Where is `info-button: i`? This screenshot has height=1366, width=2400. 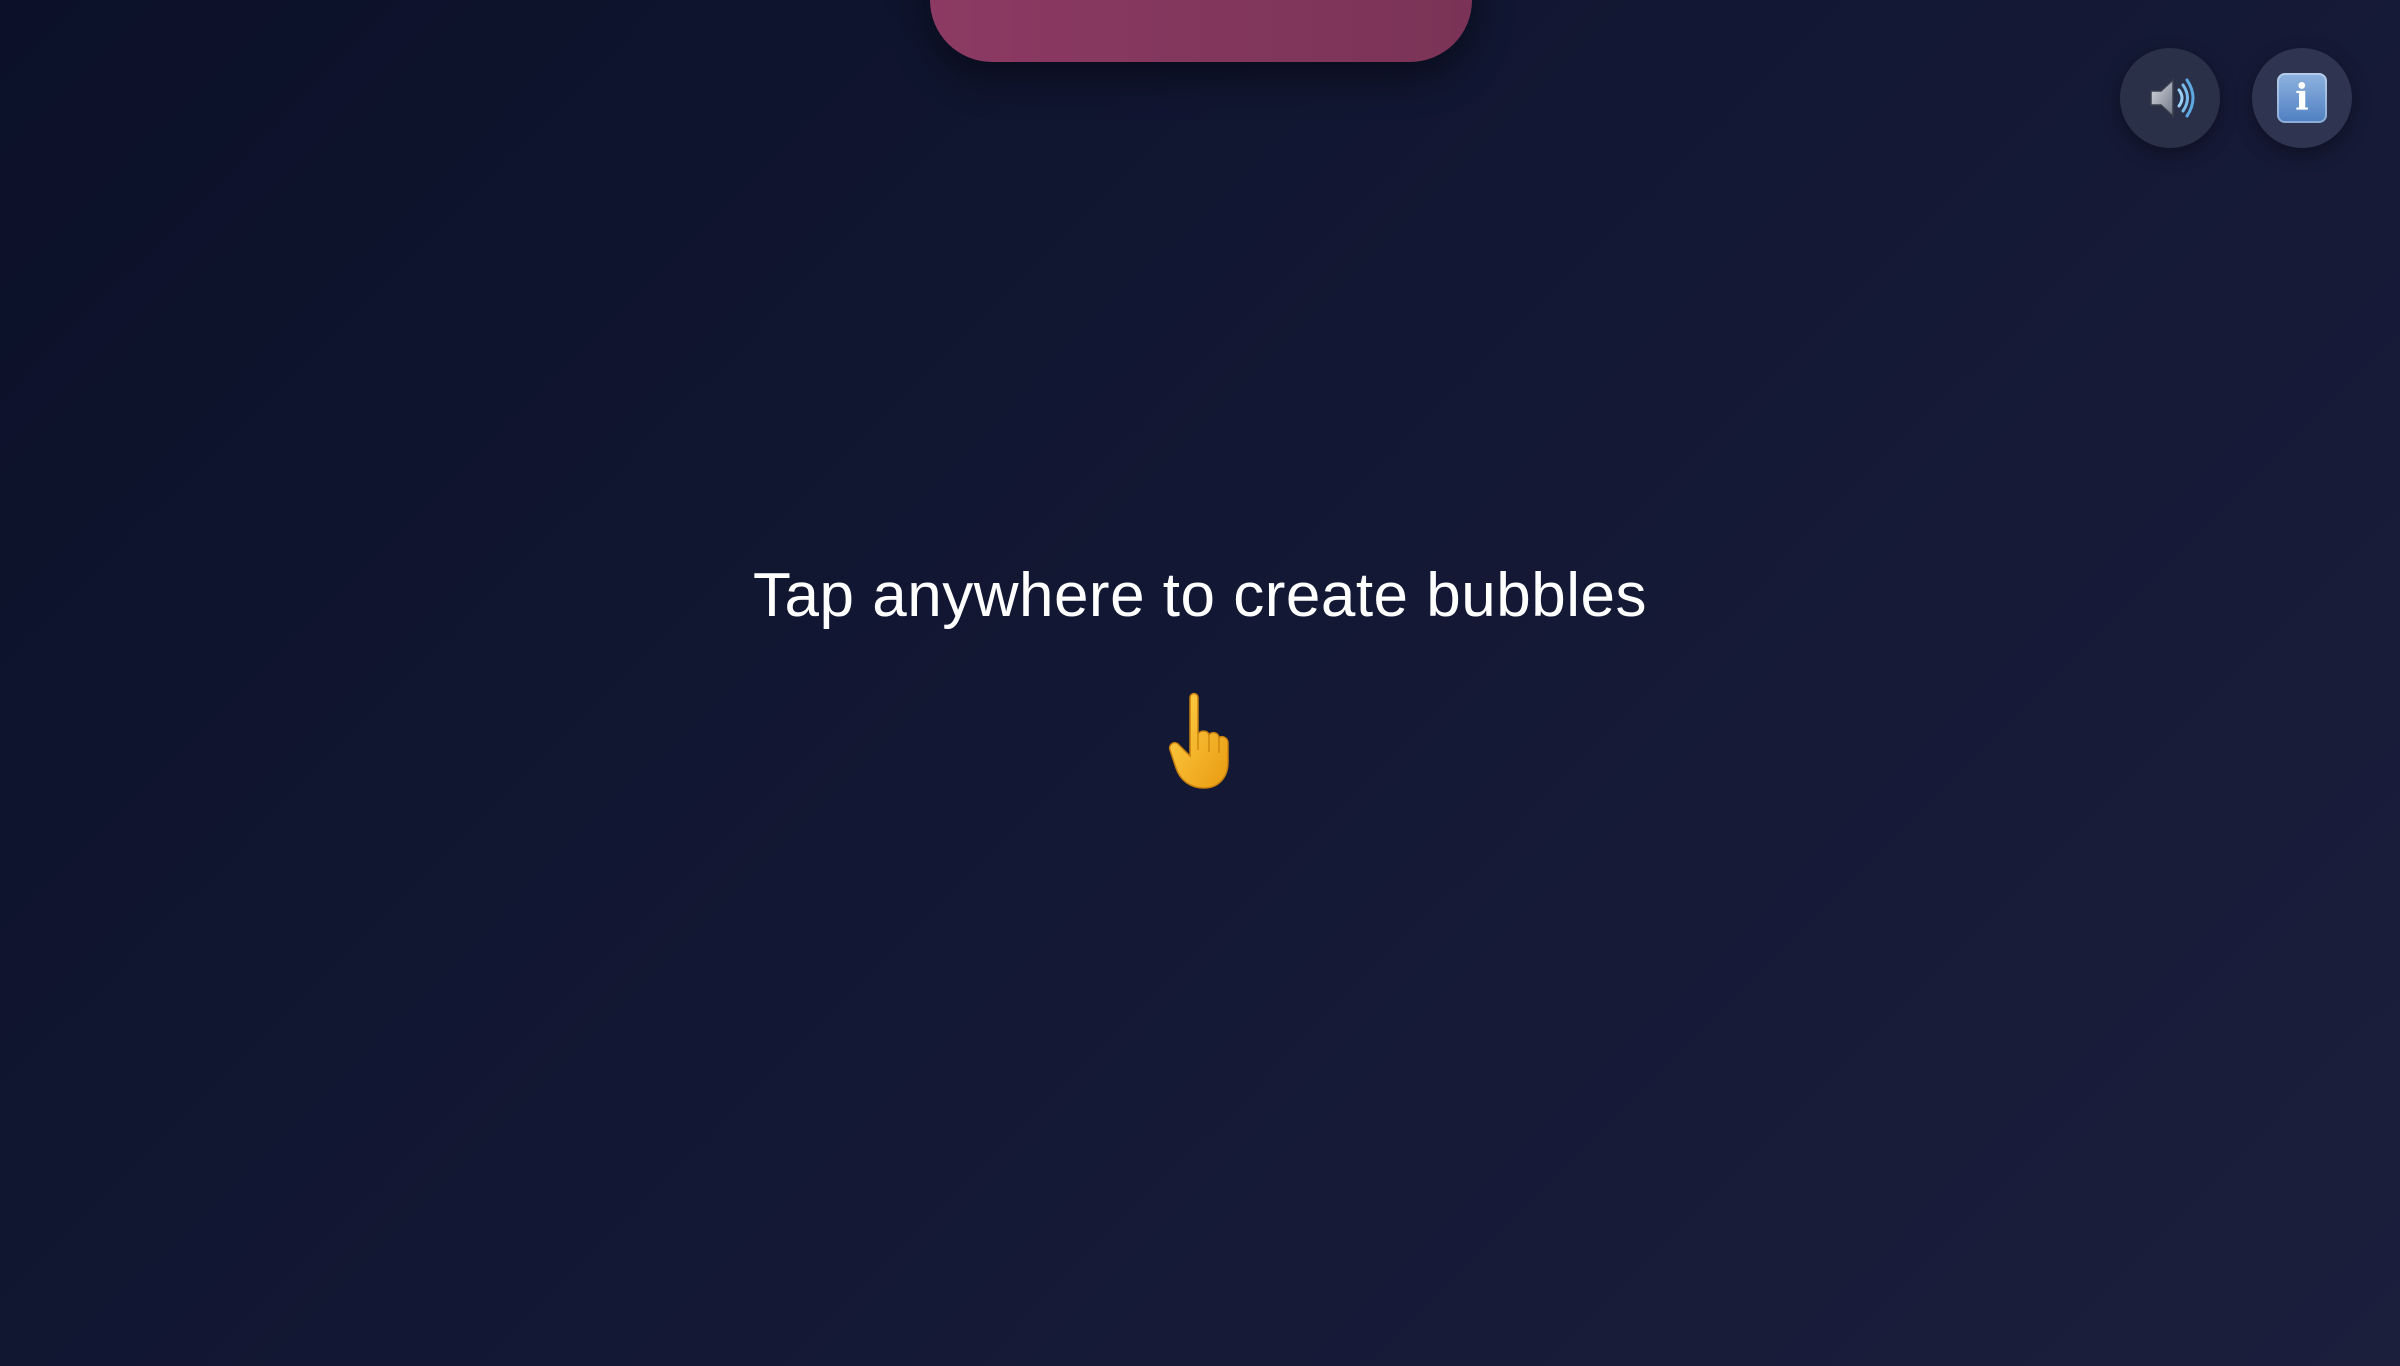 info-button: i is located at coordinates (2302, 98).